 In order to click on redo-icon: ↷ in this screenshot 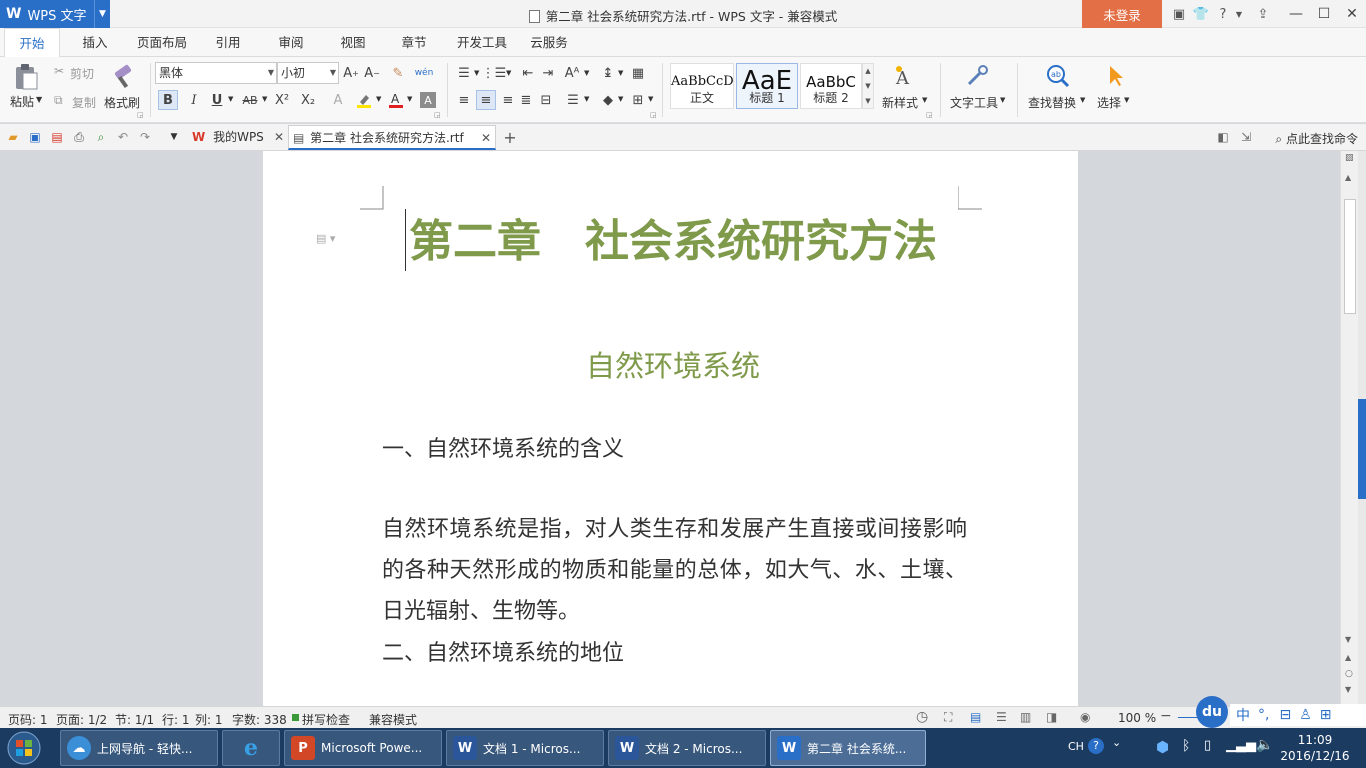, I will do `click(145, 137)`.